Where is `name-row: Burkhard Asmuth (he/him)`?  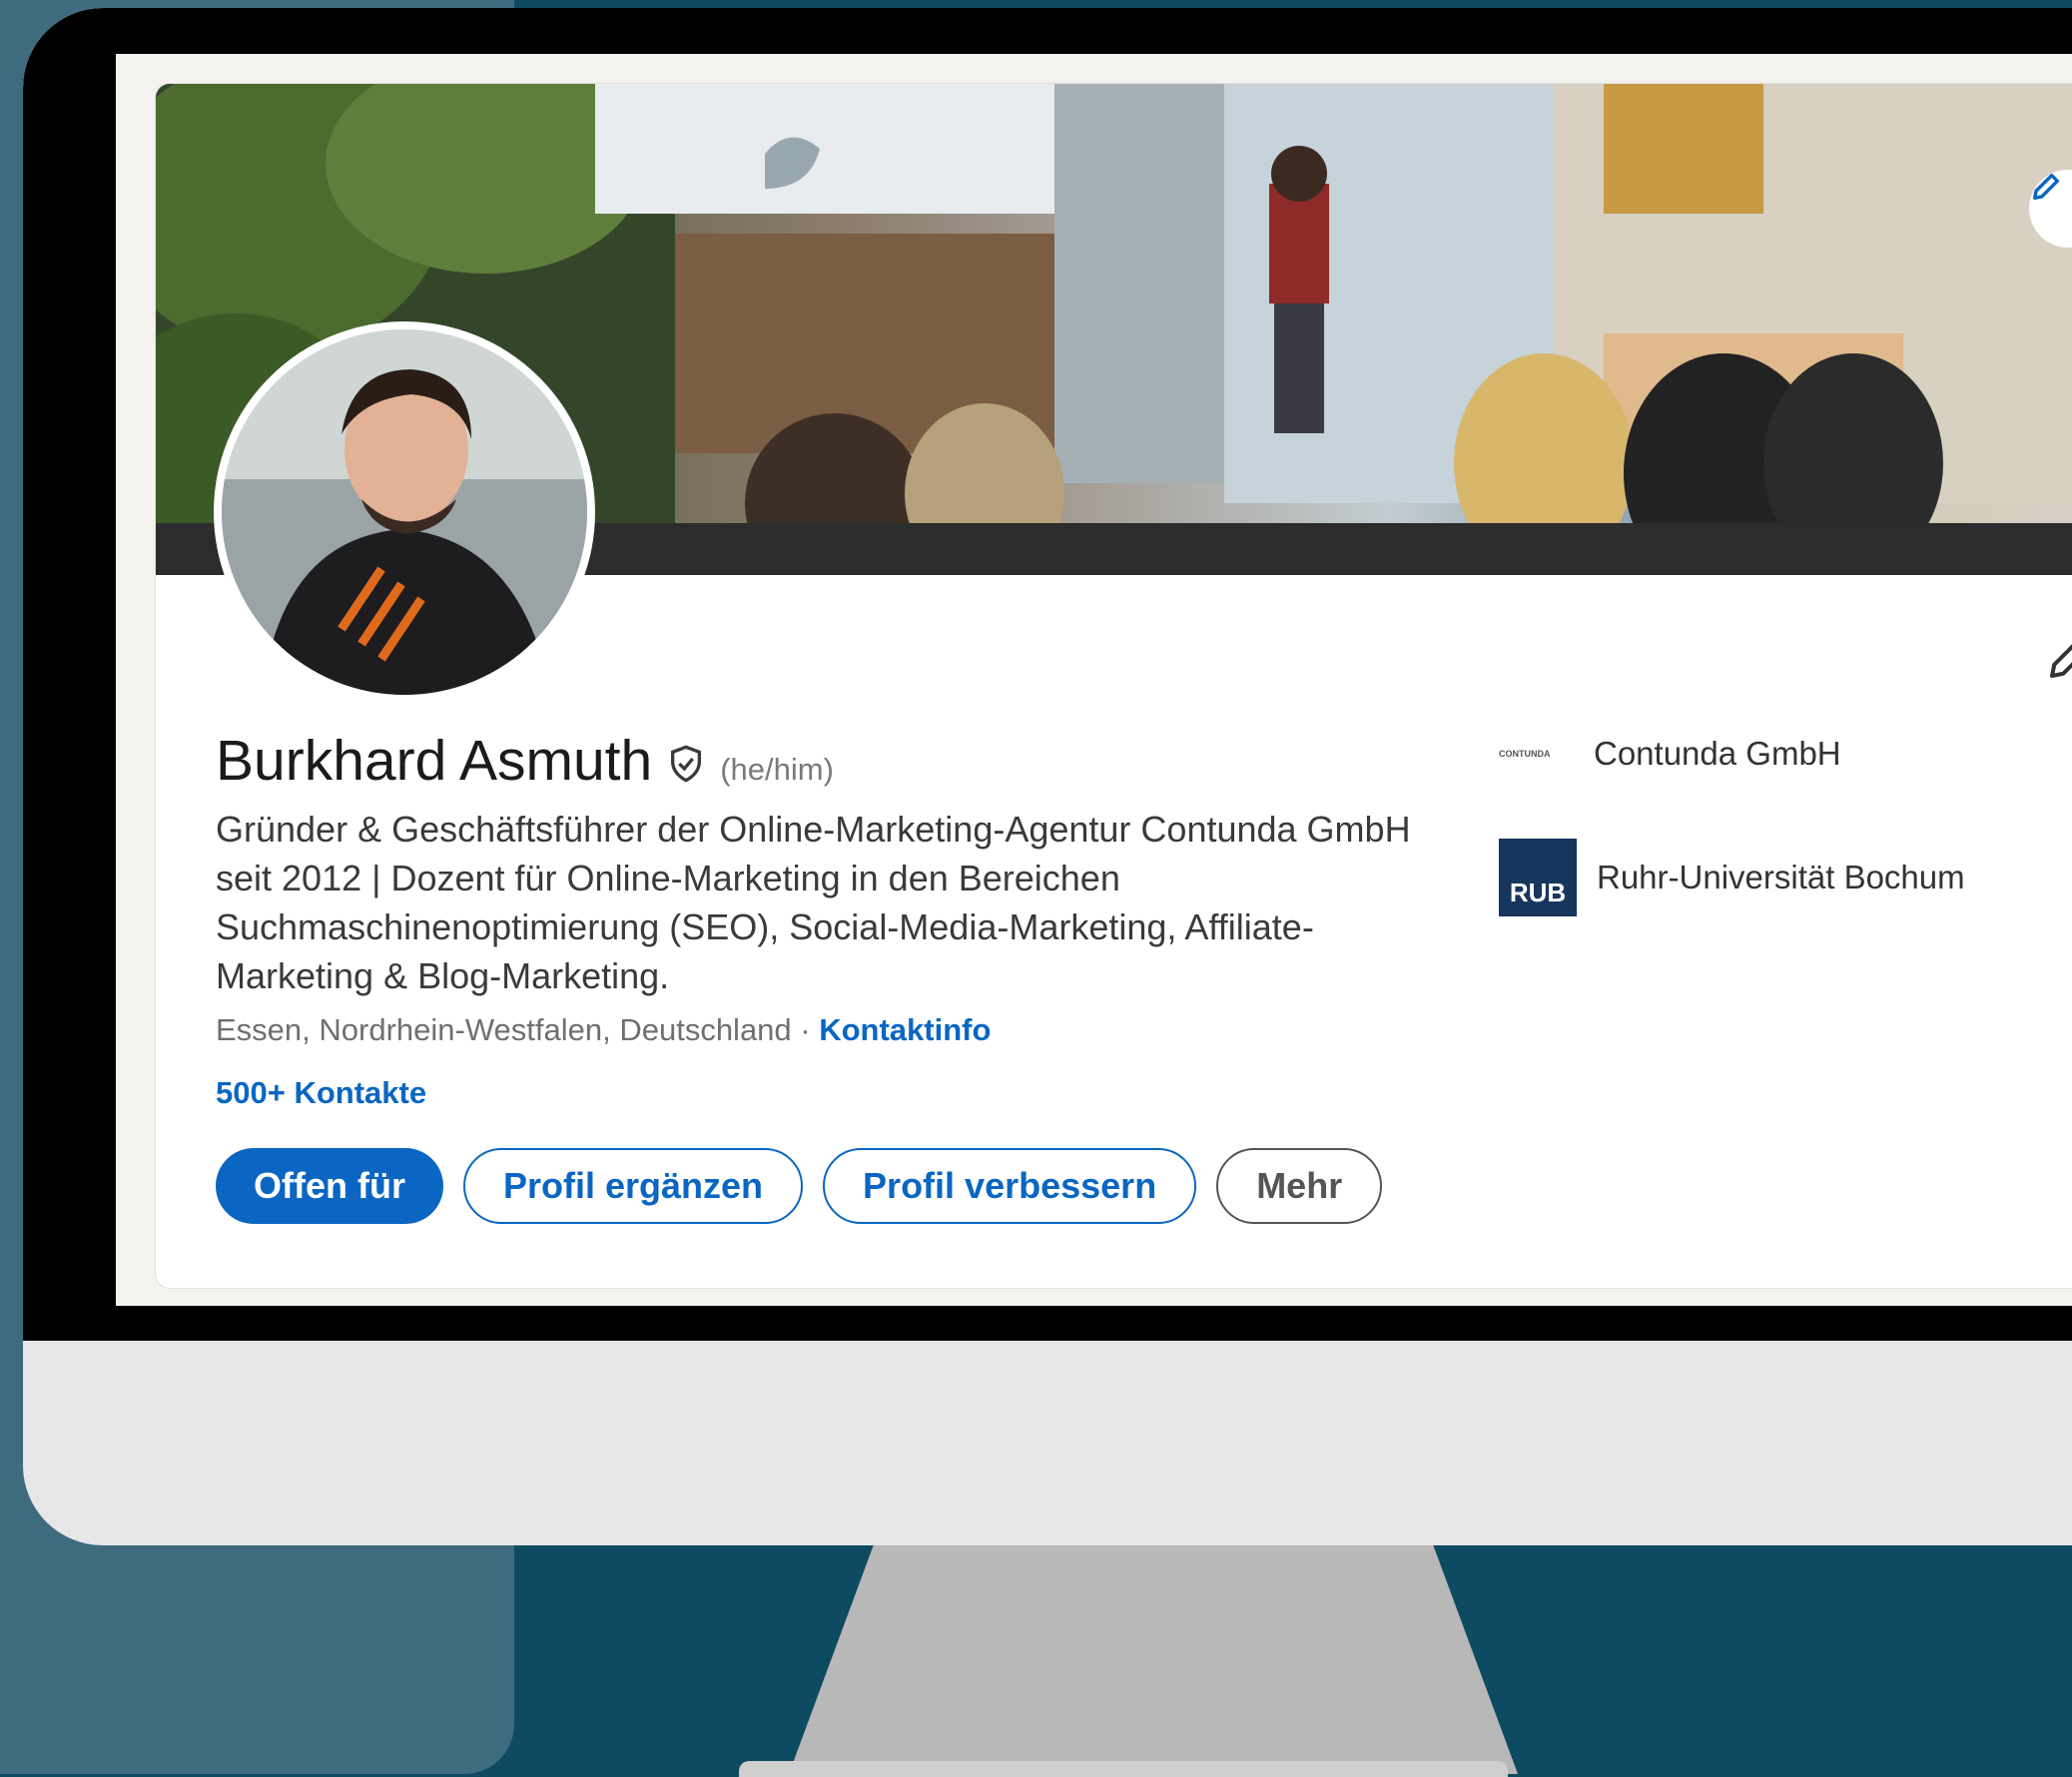 name-row: Burkhard Asmuth (he/him) is located at coordinates (525, 761).